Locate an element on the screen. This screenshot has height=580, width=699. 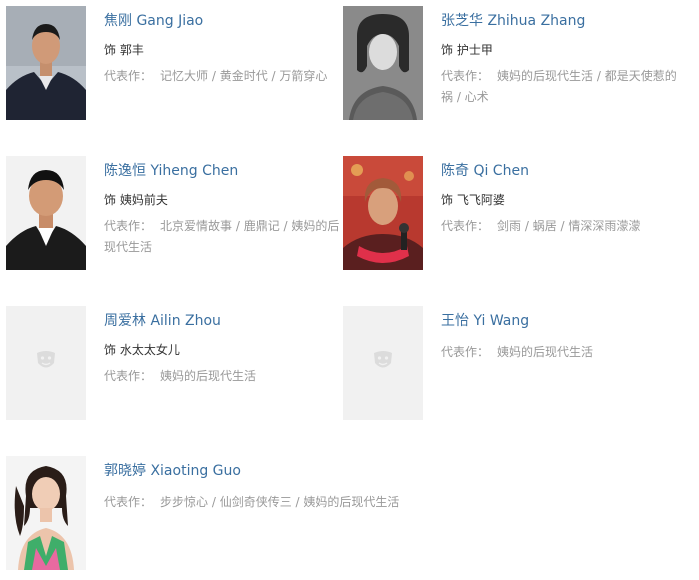
cast-role: 饰 水太太女儿 is located at coordinates (142, 350).